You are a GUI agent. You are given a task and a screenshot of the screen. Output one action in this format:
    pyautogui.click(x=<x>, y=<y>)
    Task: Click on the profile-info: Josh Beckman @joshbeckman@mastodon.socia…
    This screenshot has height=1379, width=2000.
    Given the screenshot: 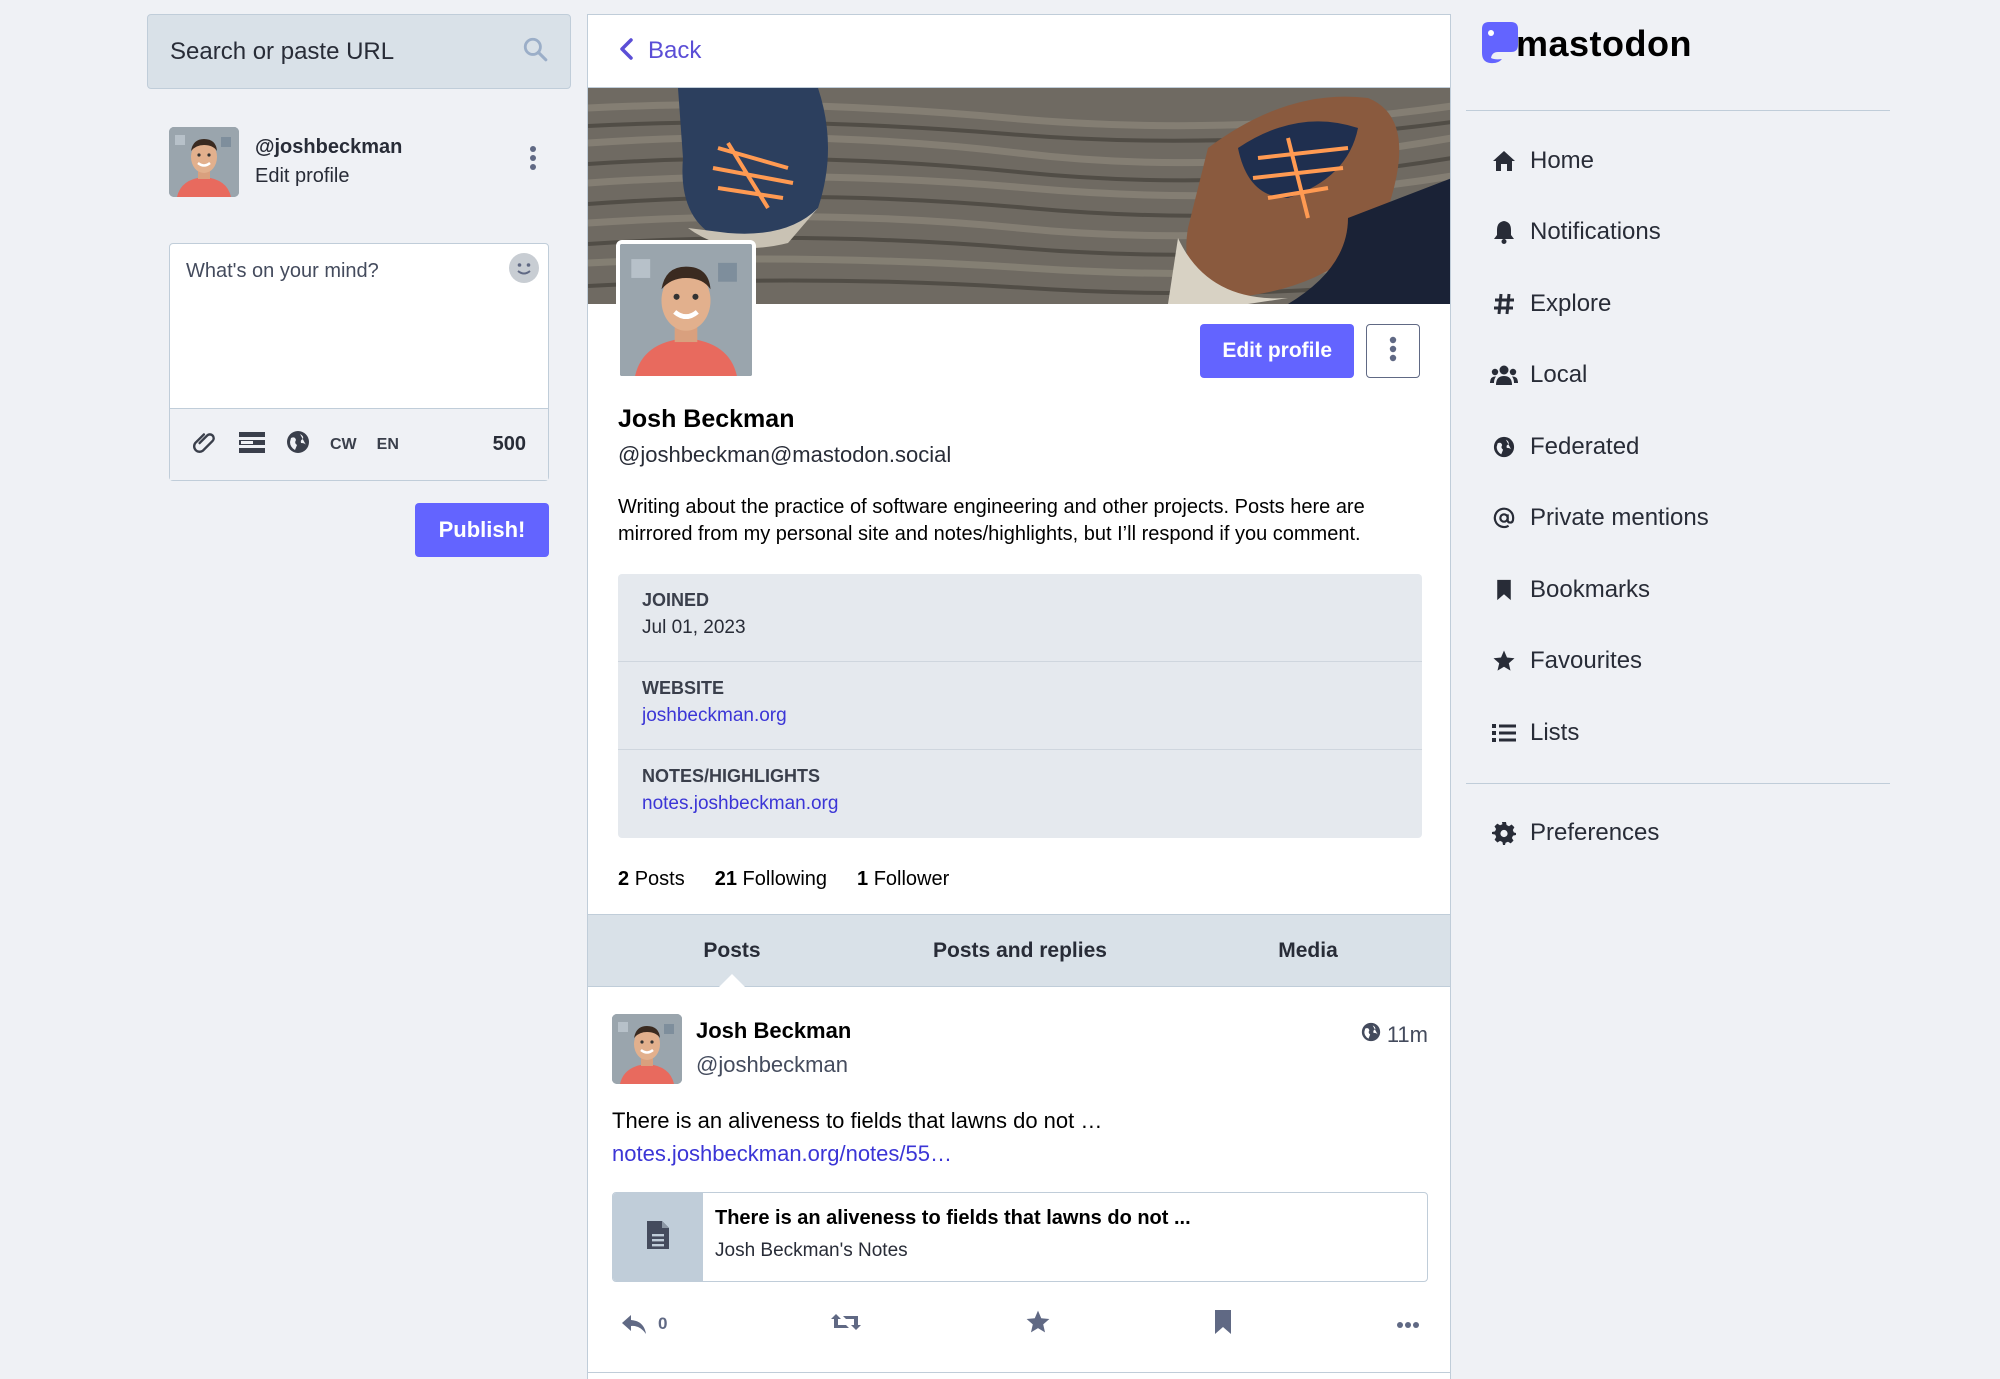 What is the action you would take?
    pyautogui.click(x=1020, y=648)
    